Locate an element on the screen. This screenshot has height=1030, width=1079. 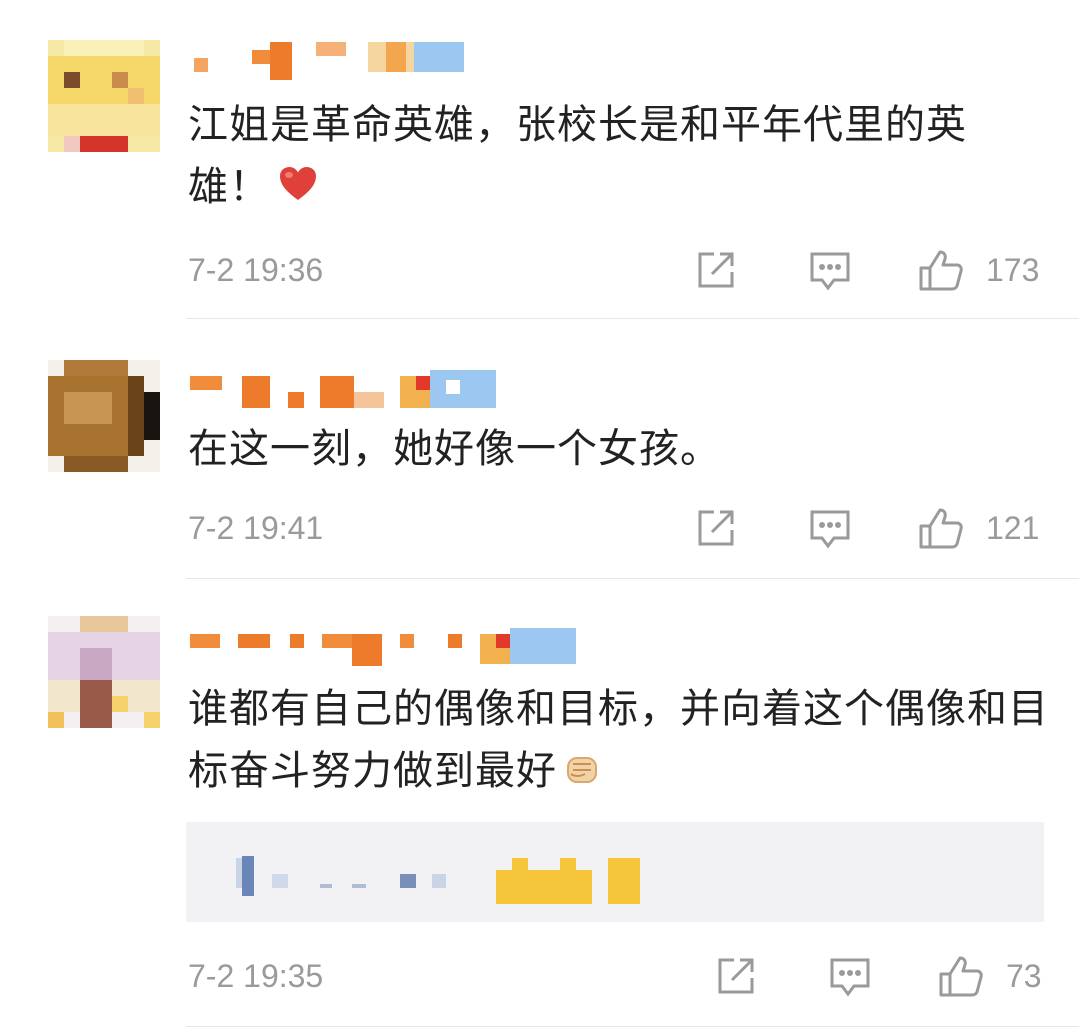
comment-text: 江姐是革命英雄，张校长是和平年代里的英雄！ is located at coordinates (618, 157).